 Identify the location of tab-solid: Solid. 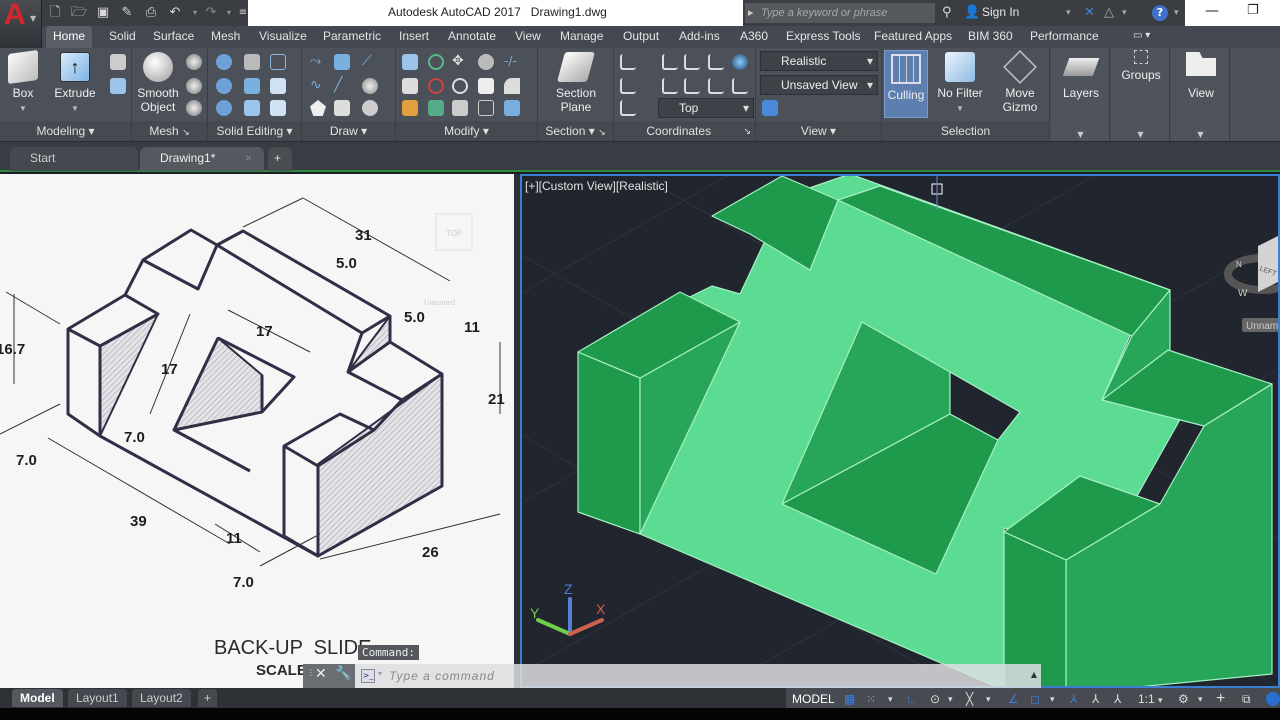
(122, 37).